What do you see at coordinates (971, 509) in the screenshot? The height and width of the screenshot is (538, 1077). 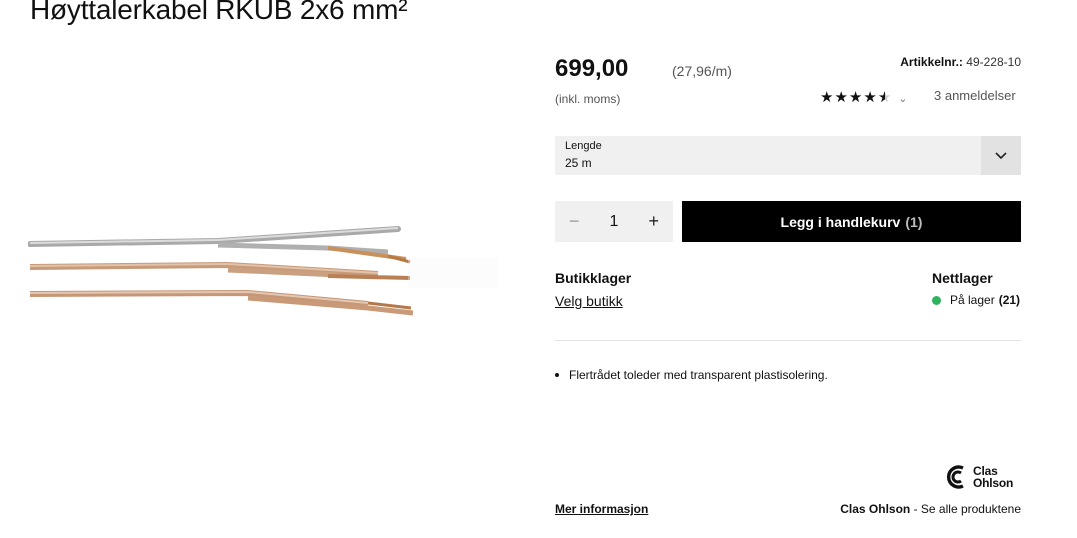 I see `see-all-products-link: Se alle produktene` at bounding box center [971, 509].